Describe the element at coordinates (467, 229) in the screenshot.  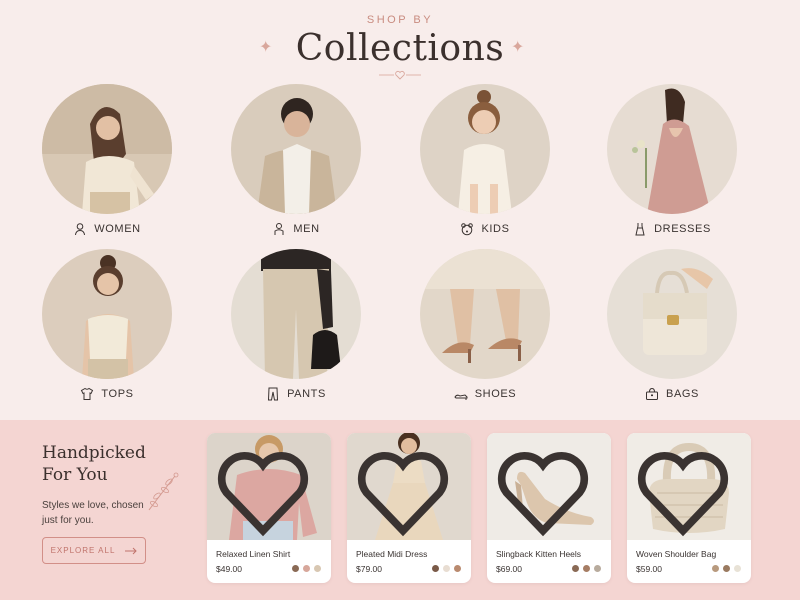
I see `teddy-bear-icon` at that location.